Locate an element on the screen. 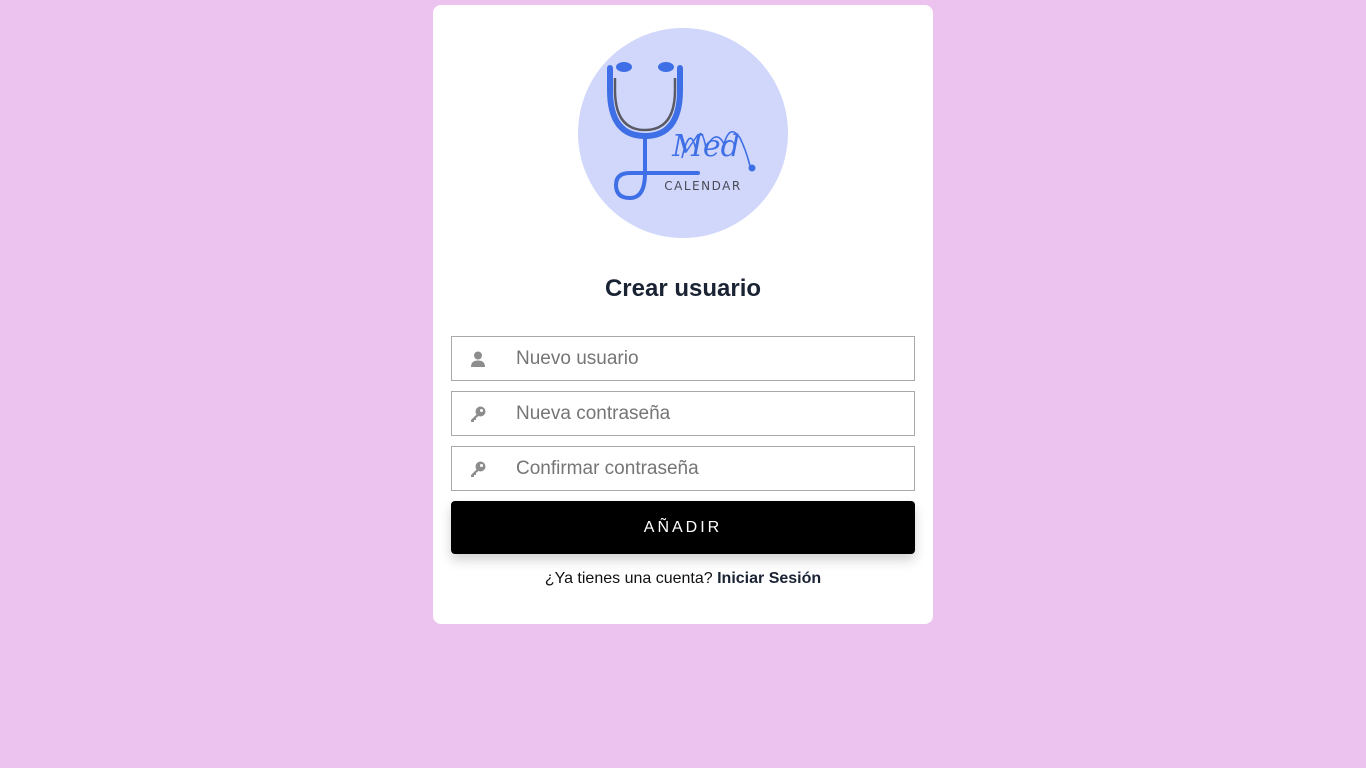 This screenshot has height=768, width=1366. login-prompt: ¿Ya tienes una cuenta? Iniciar Sesión is located at coordinates (683, 579).